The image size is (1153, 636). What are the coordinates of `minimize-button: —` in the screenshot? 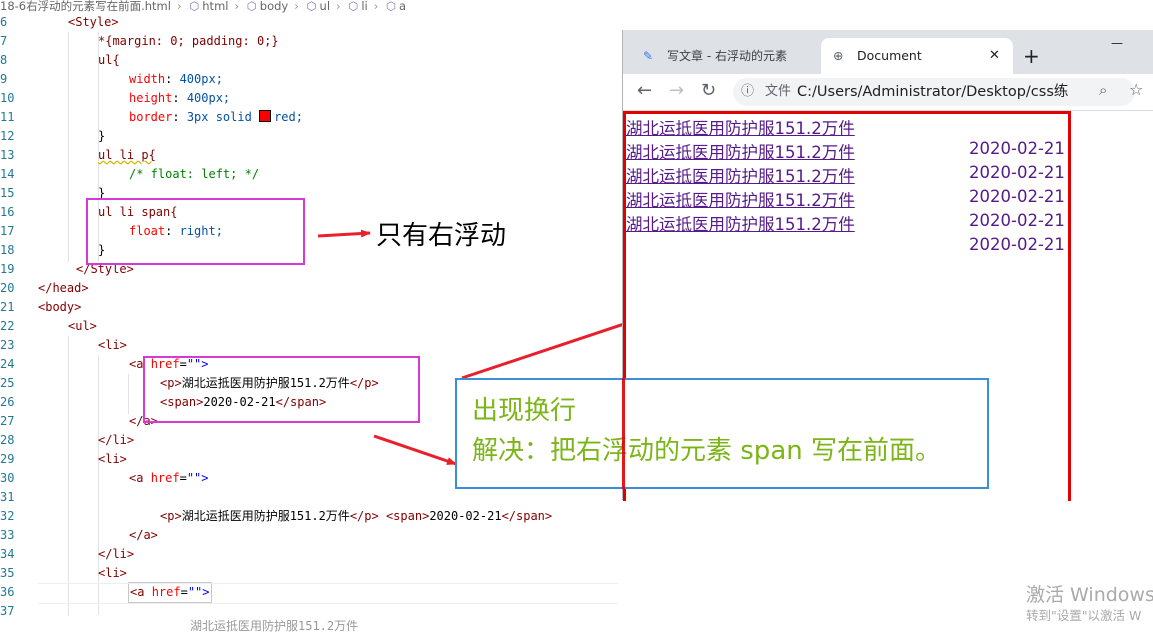 It's located at (1117, 43).